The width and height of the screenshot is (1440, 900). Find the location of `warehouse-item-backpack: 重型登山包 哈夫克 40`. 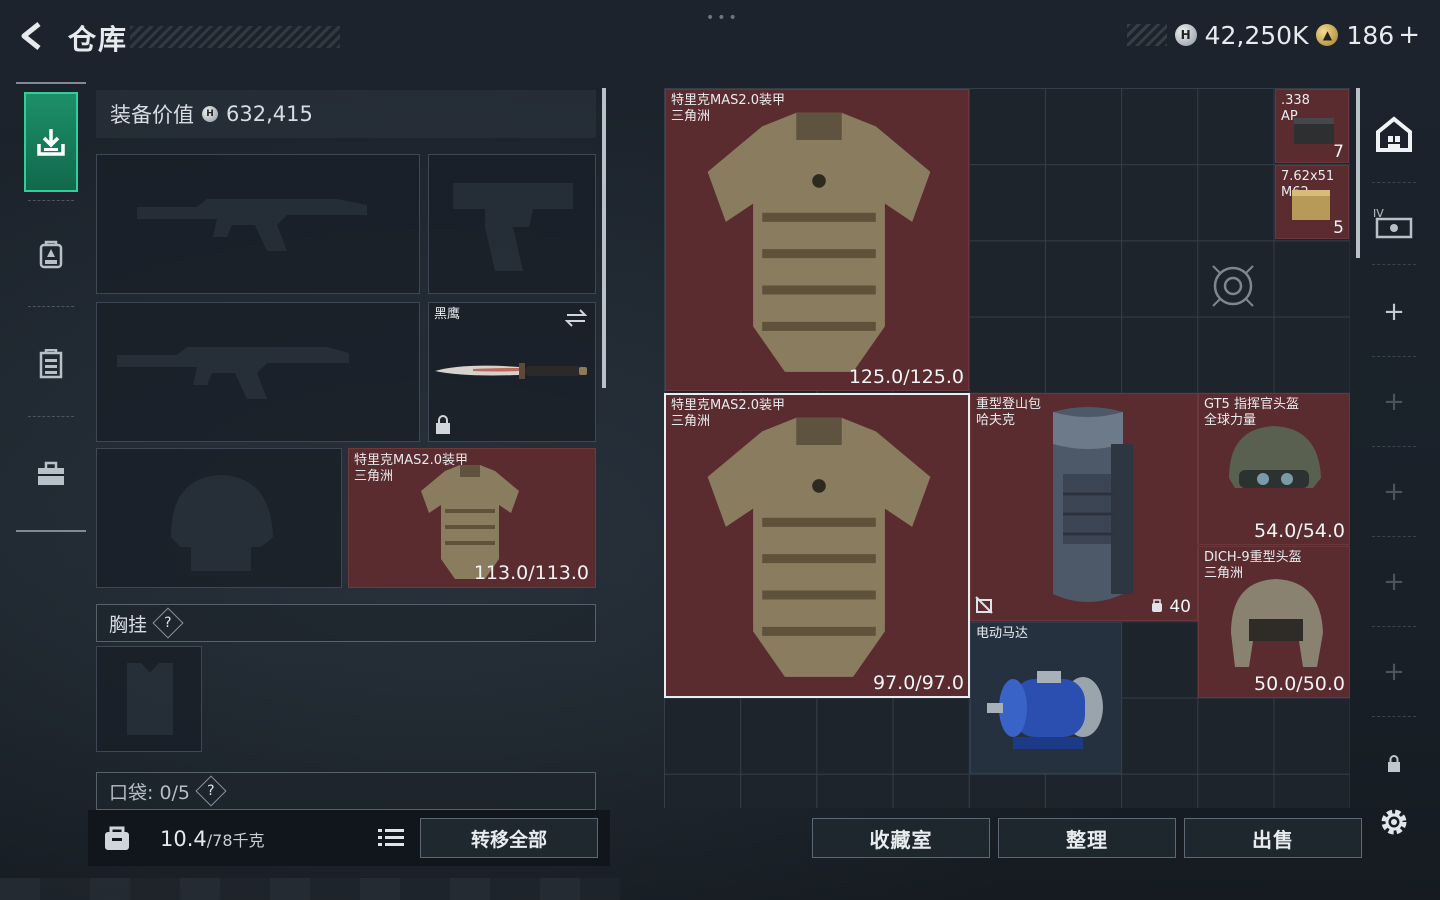

warehouse-item-backpack: 重型登山包 哈夫克 40 is located at coordinates (1084, 507).